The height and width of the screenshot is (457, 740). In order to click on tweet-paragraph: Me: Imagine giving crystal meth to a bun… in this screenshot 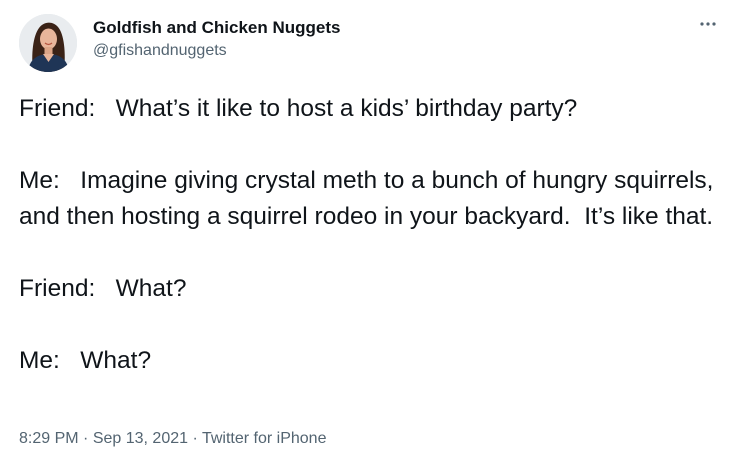, I will do `click(370, 198)`.